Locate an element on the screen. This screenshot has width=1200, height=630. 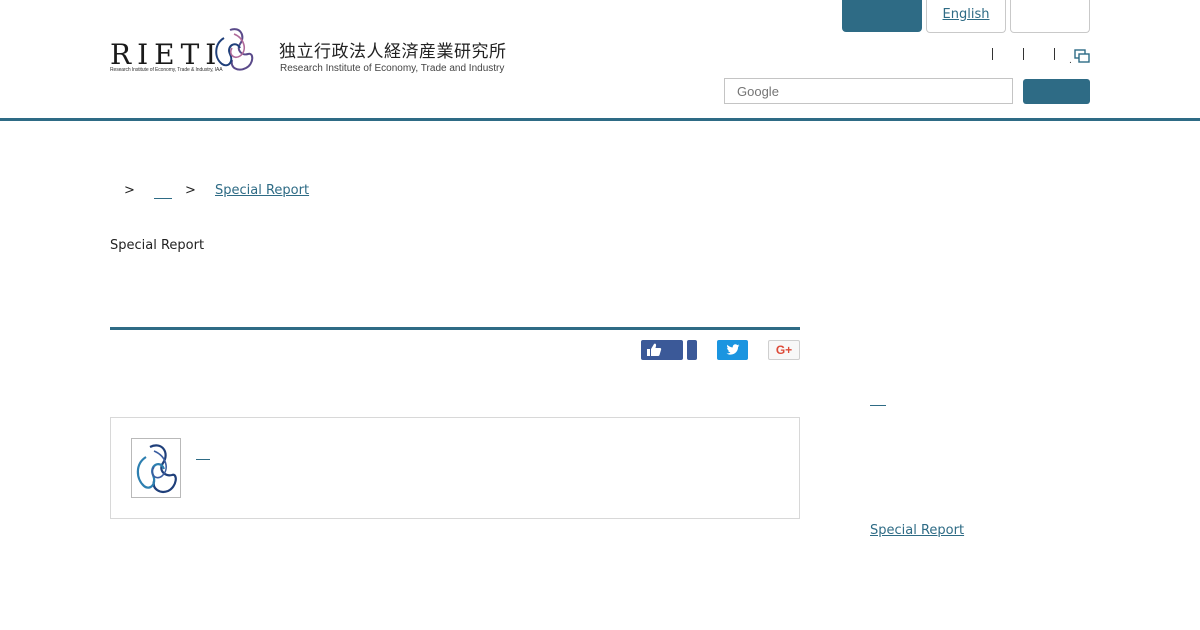
article-card is located at coordinates (455, 468).